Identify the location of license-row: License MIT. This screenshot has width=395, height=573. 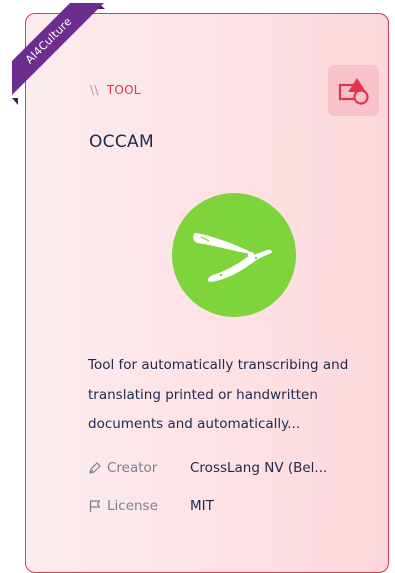
(151, 506).